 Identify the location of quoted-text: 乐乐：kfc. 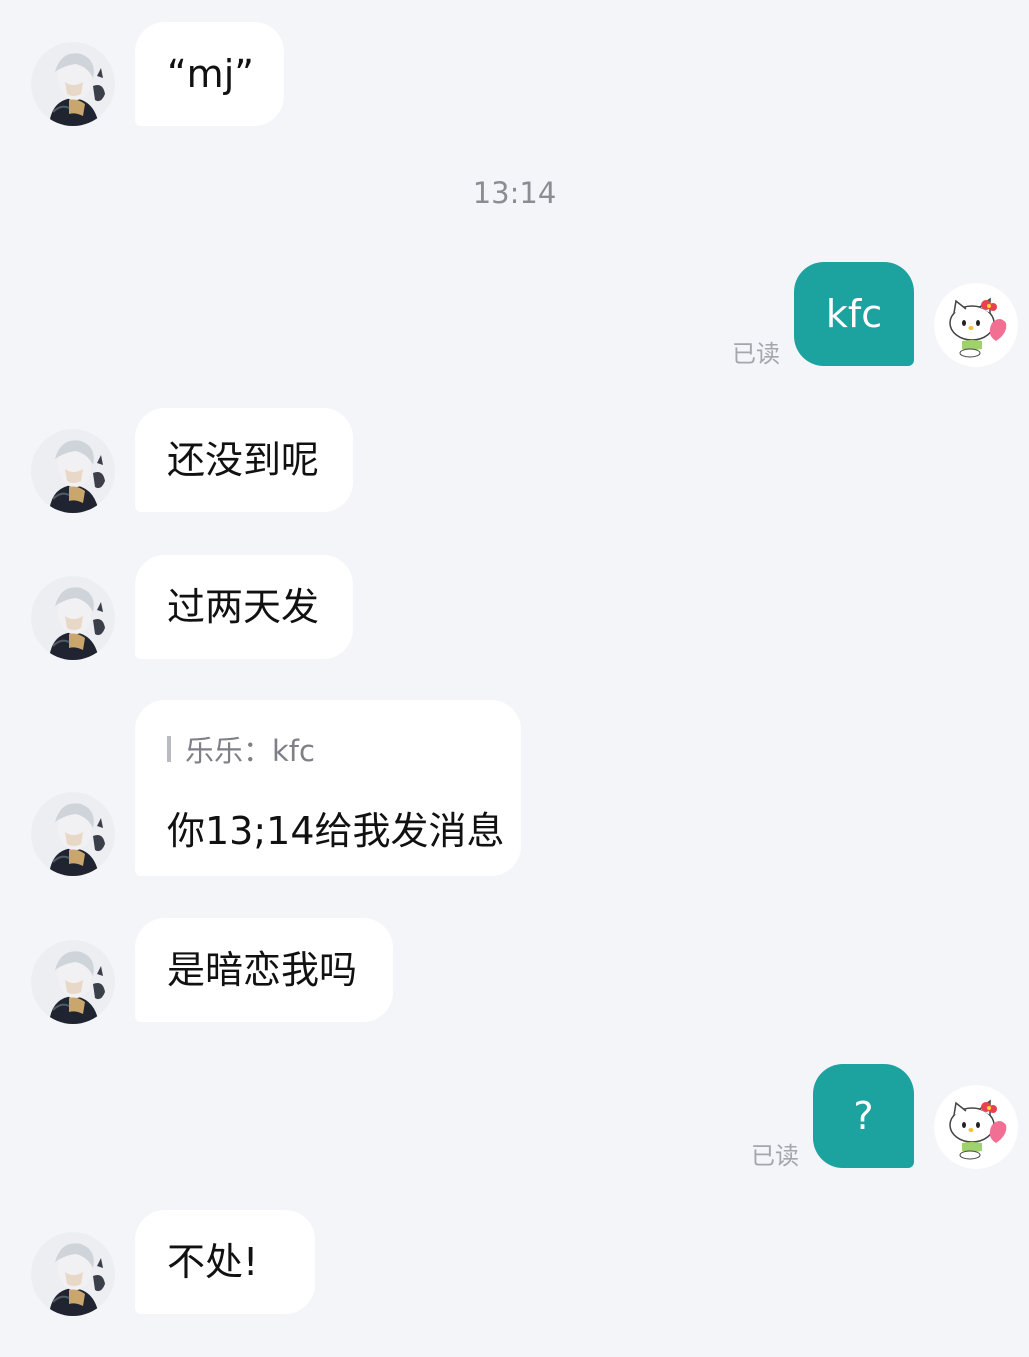
(250, 751).